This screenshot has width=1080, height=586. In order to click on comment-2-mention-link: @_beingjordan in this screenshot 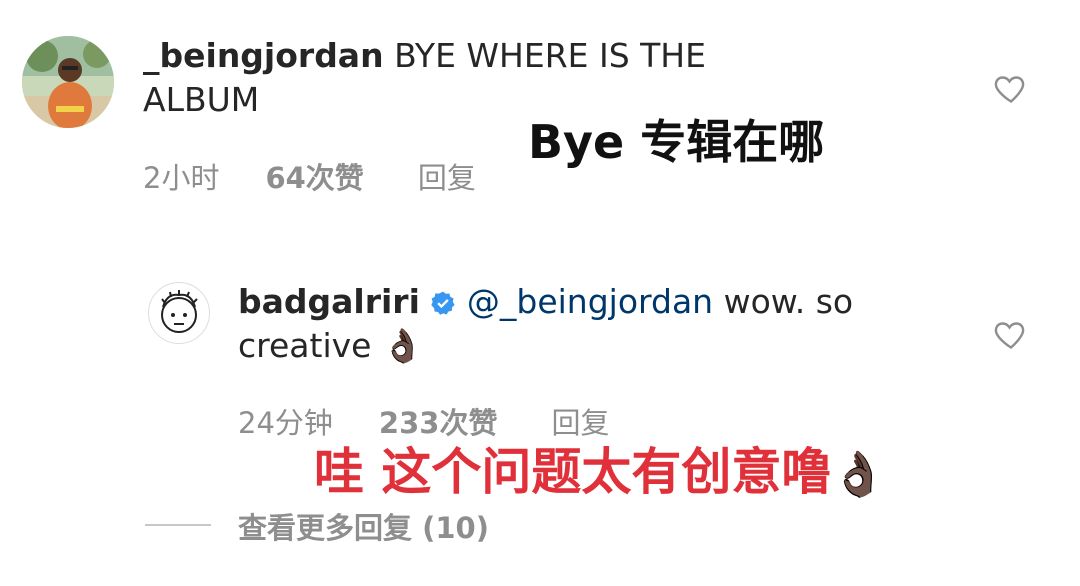, I will do `click(590, 301)`.